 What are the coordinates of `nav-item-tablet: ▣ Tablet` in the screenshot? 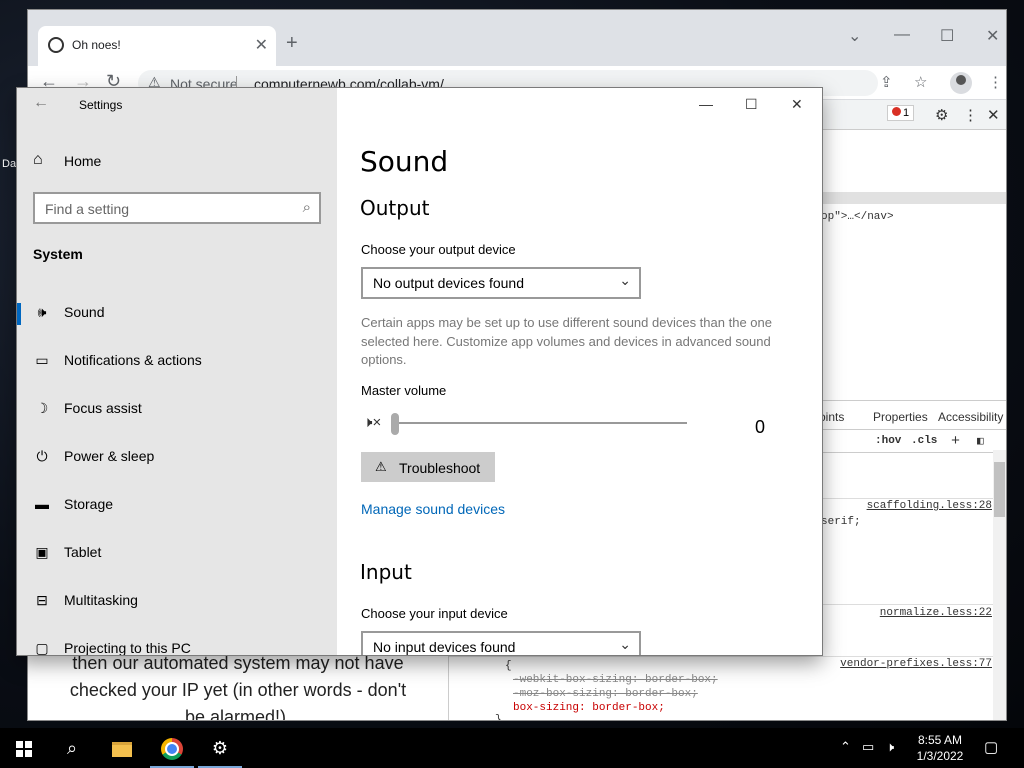 It's located at (177, 553).